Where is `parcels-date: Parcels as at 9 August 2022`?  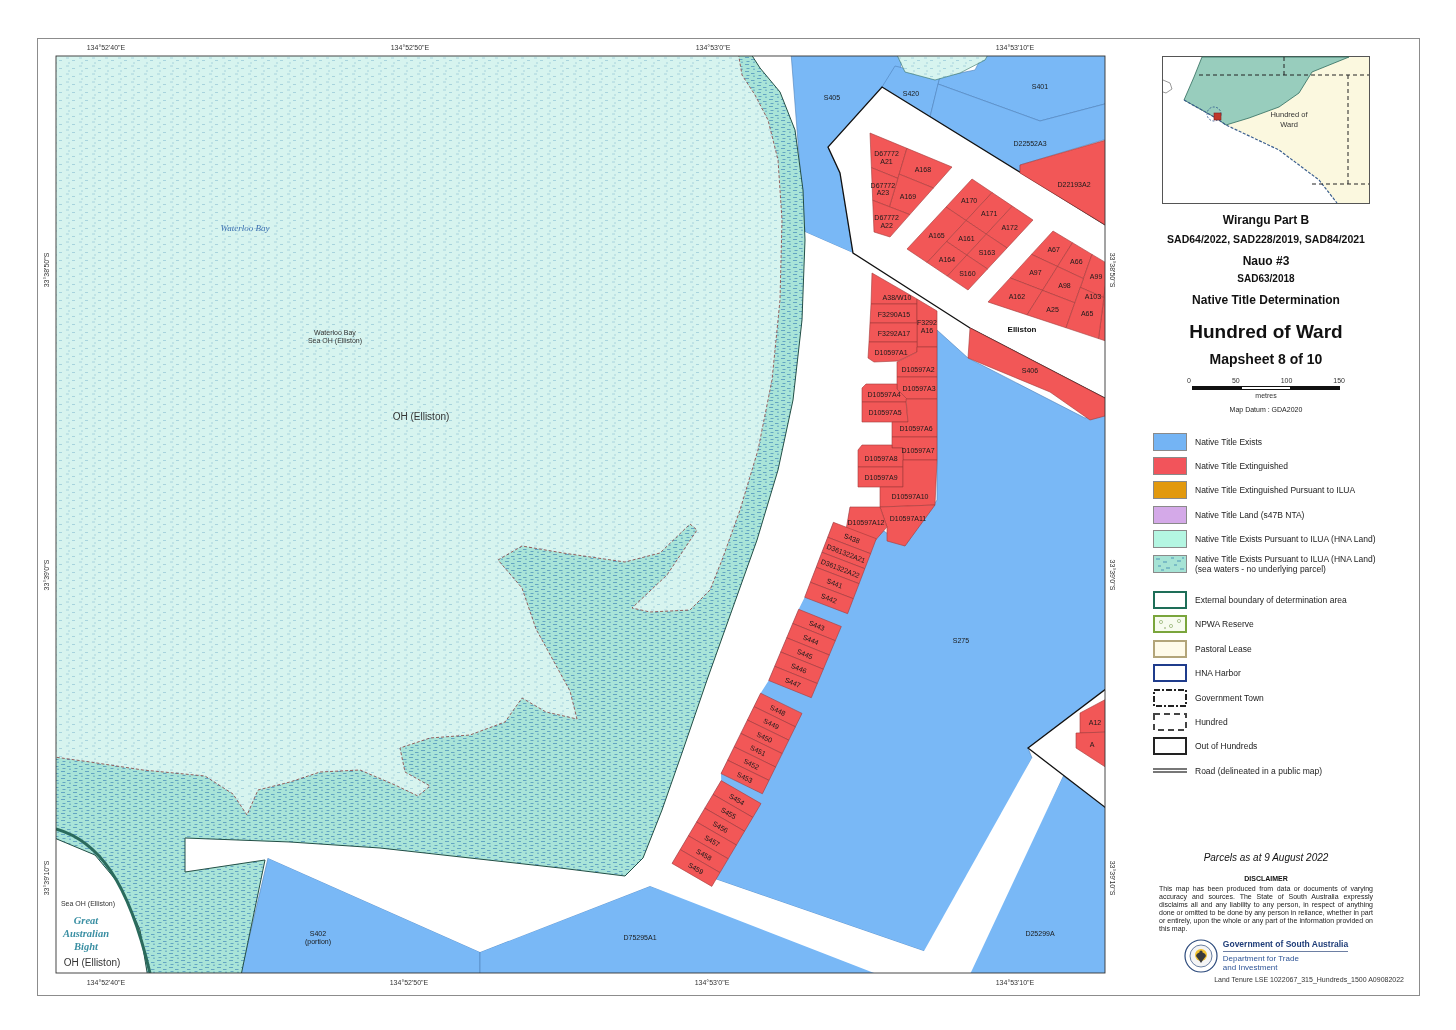 parcels-date: Parcels as at 9 August 2022 is located at coordinates (1266, 857).